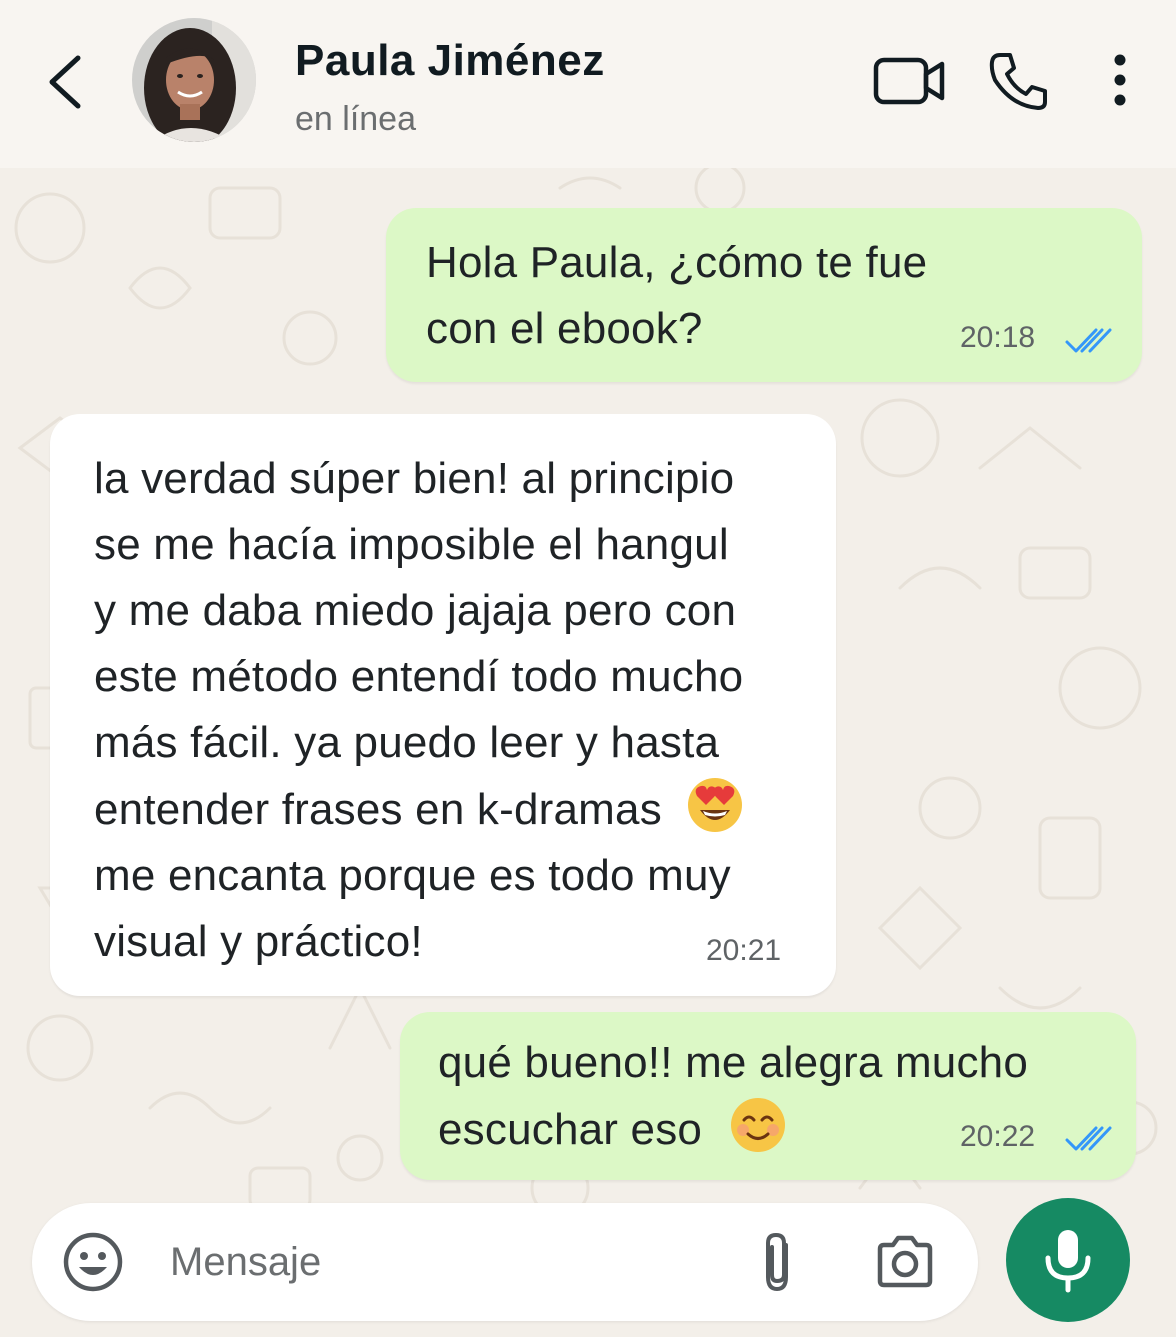 The height and width of the screenshot is (1337, 1176). Describe the element at coordinates (258, 941) in the screenshot. I see `message-line: visual y práctico!` at that location.